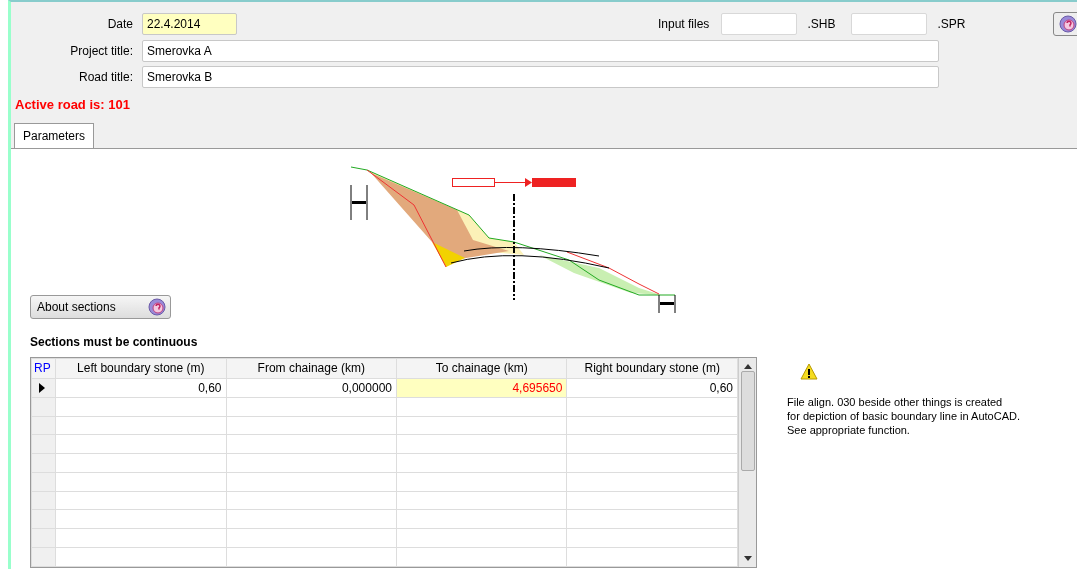 Image resolution: width=1077 pixels, height=569 pixels. Describe the element at coordinates (43, 368) in the screenshot. I see `corner-label: RP` at that location.